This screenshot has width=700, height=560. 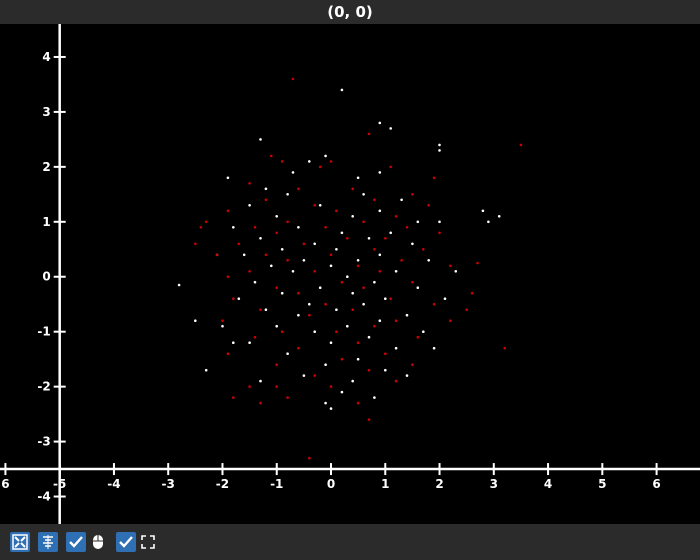 What do you see at coordinates (602, 484) in the screenshot?
I see `x-tick-label: 5` at bounding box center [602, 484].